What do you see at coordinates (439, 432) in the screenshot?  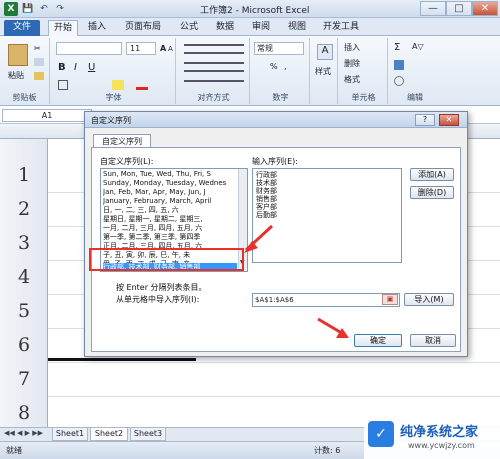 I see `watermark-title: 纯净系统之家` at bounding box center [439, 432].